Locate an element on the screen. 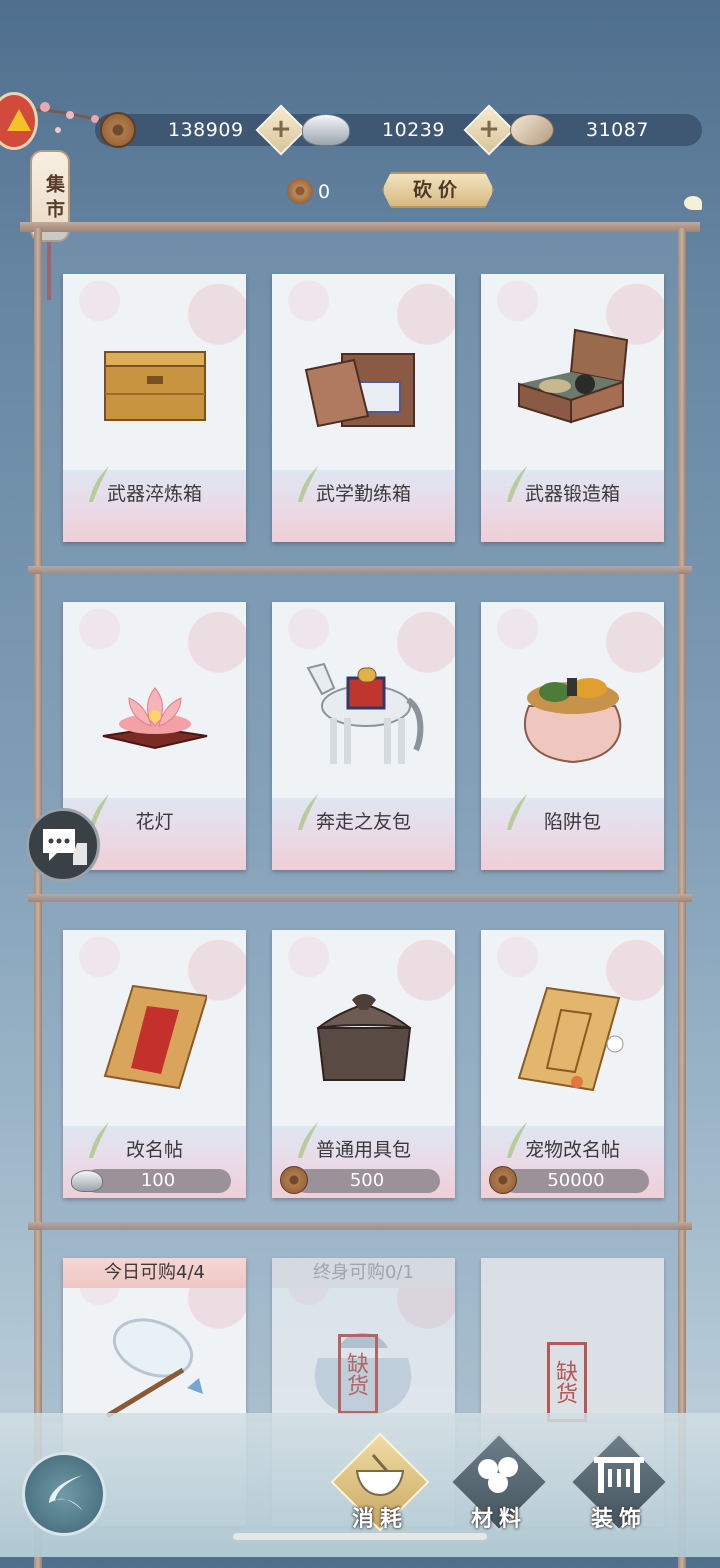  item-name: 武器淬炼箱 is located at coordinates (154, 494).